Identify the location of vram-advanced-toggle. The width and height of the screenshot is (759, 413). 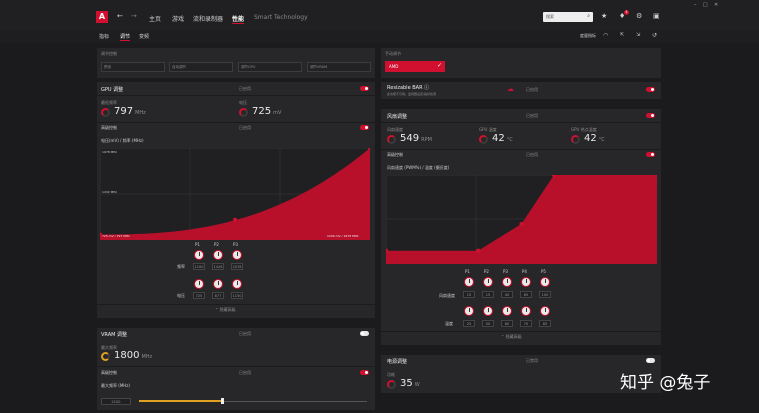
(364, 372).